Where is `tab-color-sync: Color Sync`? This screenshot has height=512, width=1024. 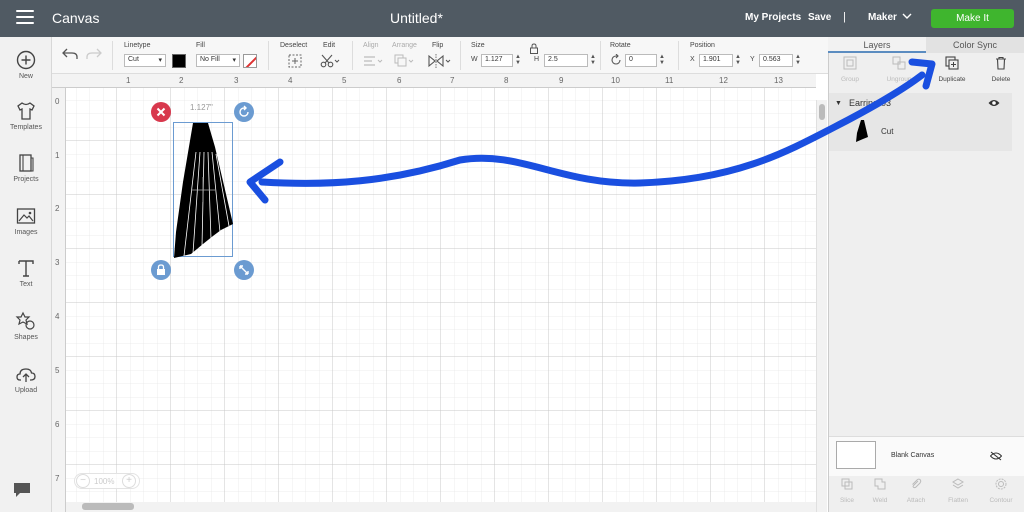
tab-color-sync: Color Sync is located at coordinates (975, 45).